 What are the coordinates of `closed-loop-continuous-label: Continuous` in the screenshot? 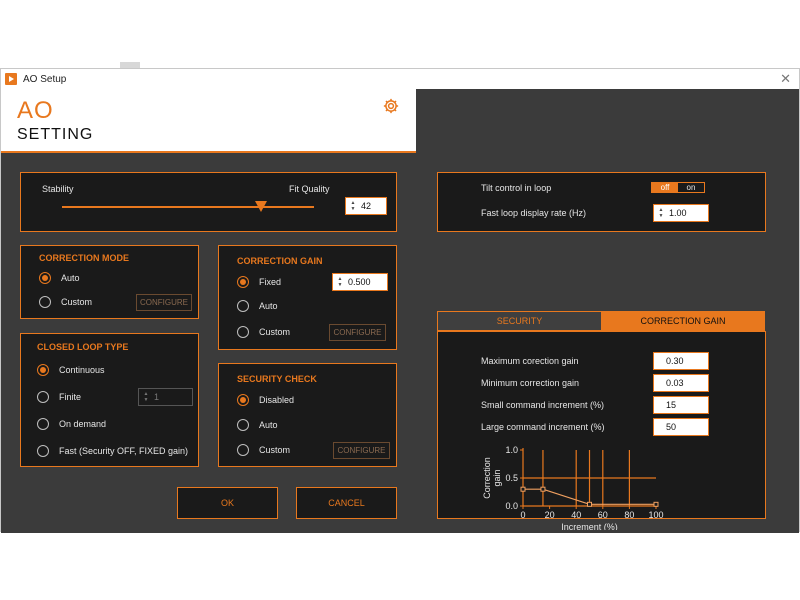 It's located at (82, 370).